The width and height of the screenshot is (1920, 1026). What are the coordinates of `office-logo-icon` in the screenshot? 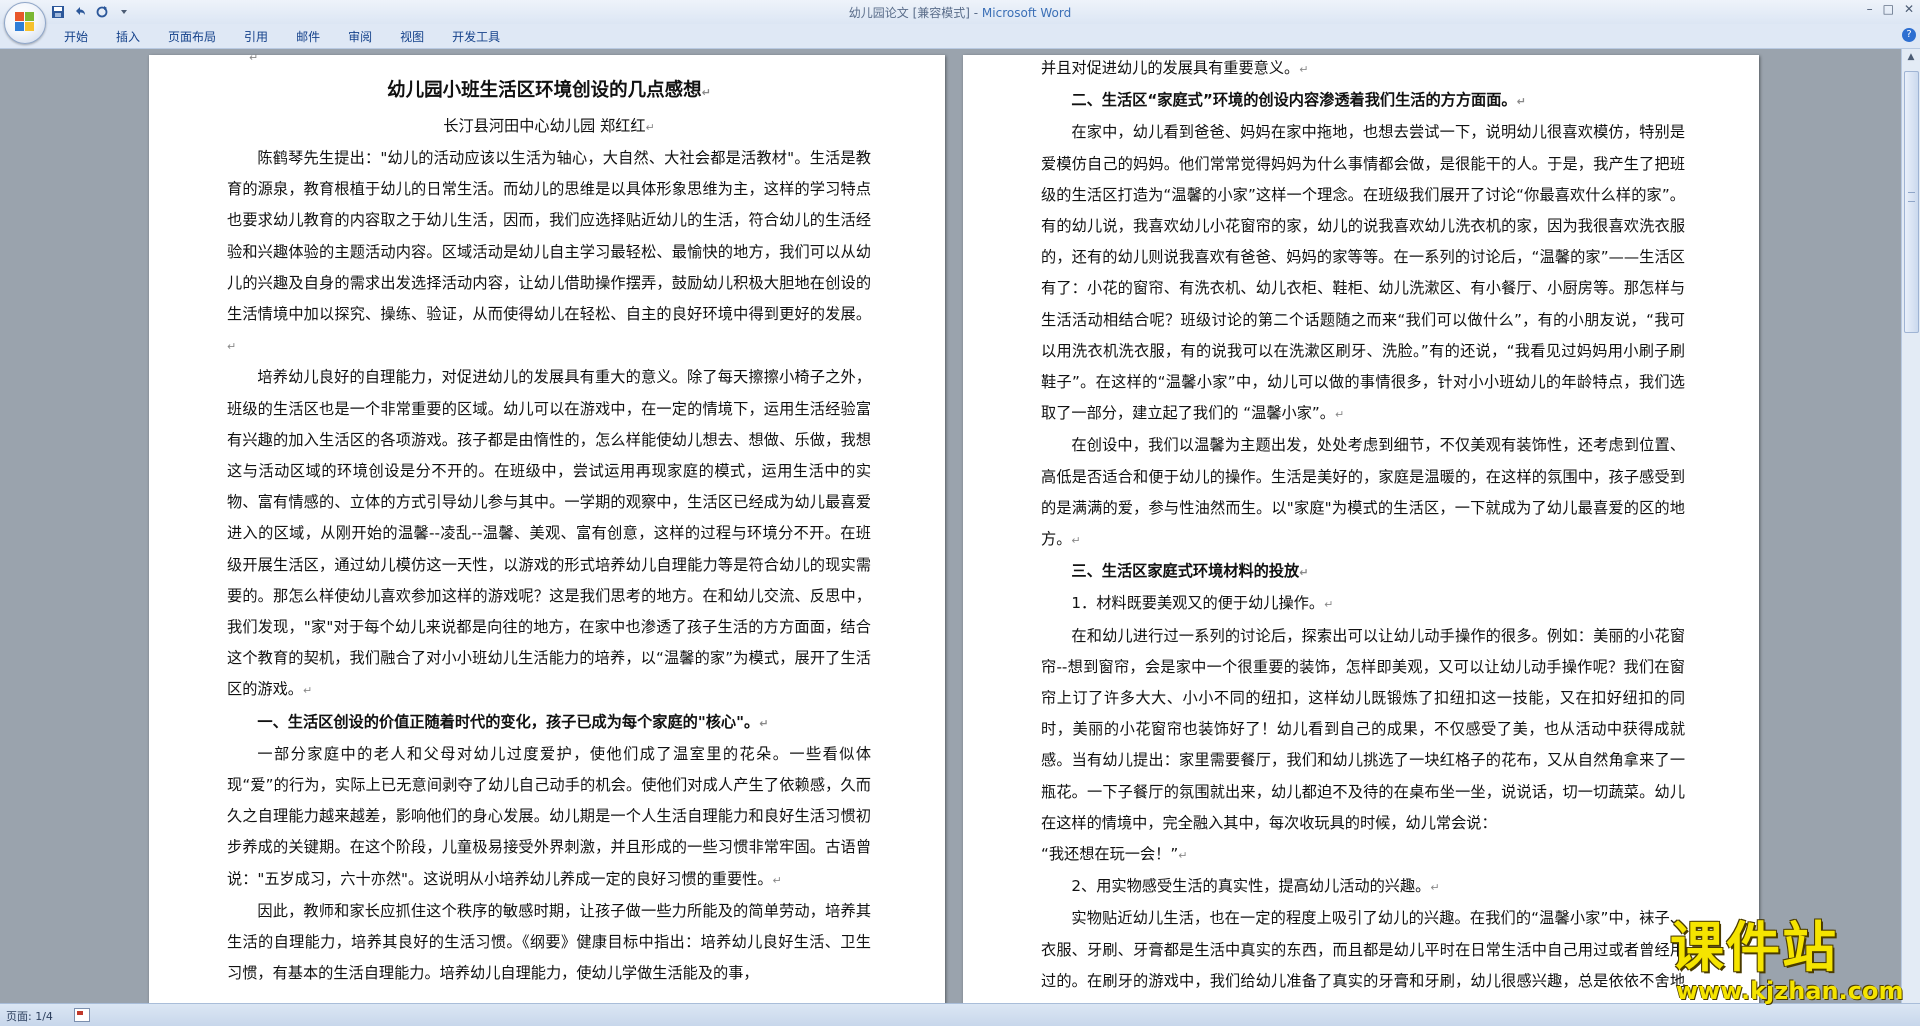 It's located at (25, 22).